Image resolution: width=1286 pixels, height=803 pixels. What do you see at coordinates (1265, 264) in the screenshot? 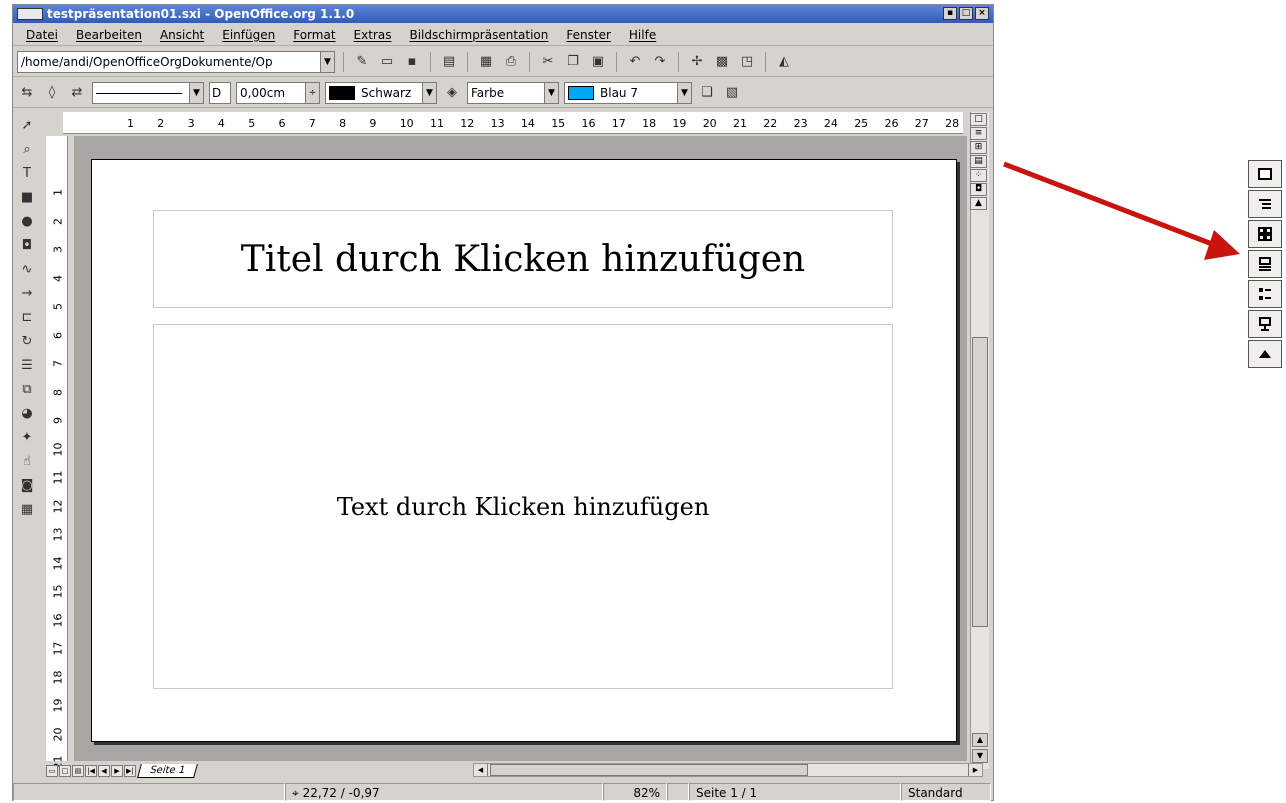
I see `notes-view-icon` at bounding box center [1265, 264].